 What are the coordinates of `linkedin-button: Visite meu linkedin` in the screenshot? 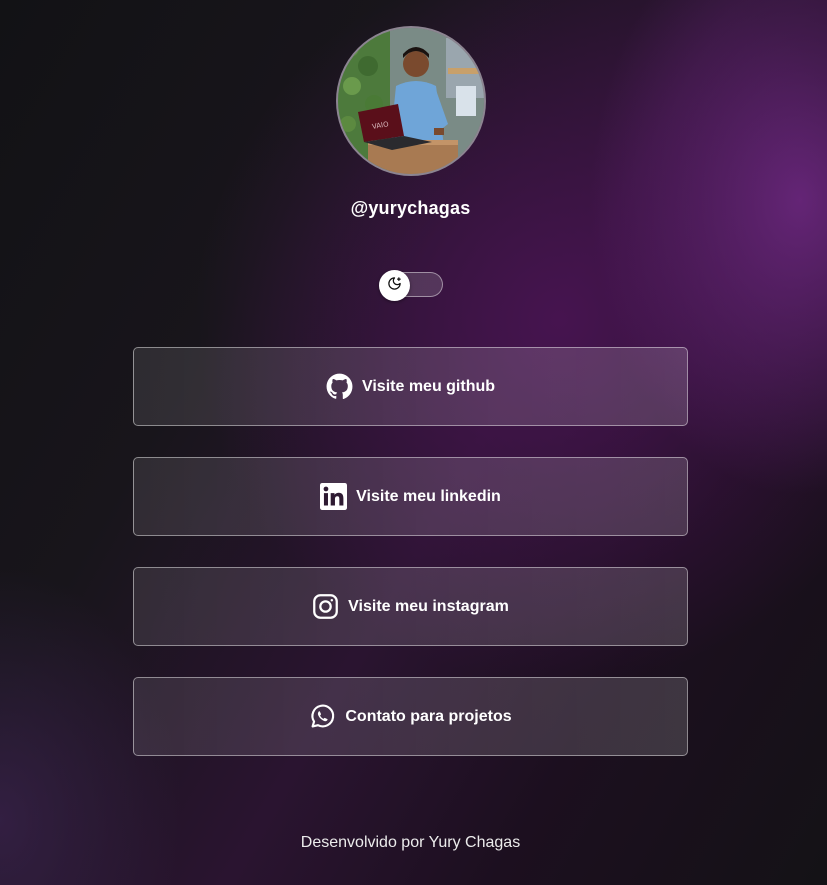 It's located at (410, 496).